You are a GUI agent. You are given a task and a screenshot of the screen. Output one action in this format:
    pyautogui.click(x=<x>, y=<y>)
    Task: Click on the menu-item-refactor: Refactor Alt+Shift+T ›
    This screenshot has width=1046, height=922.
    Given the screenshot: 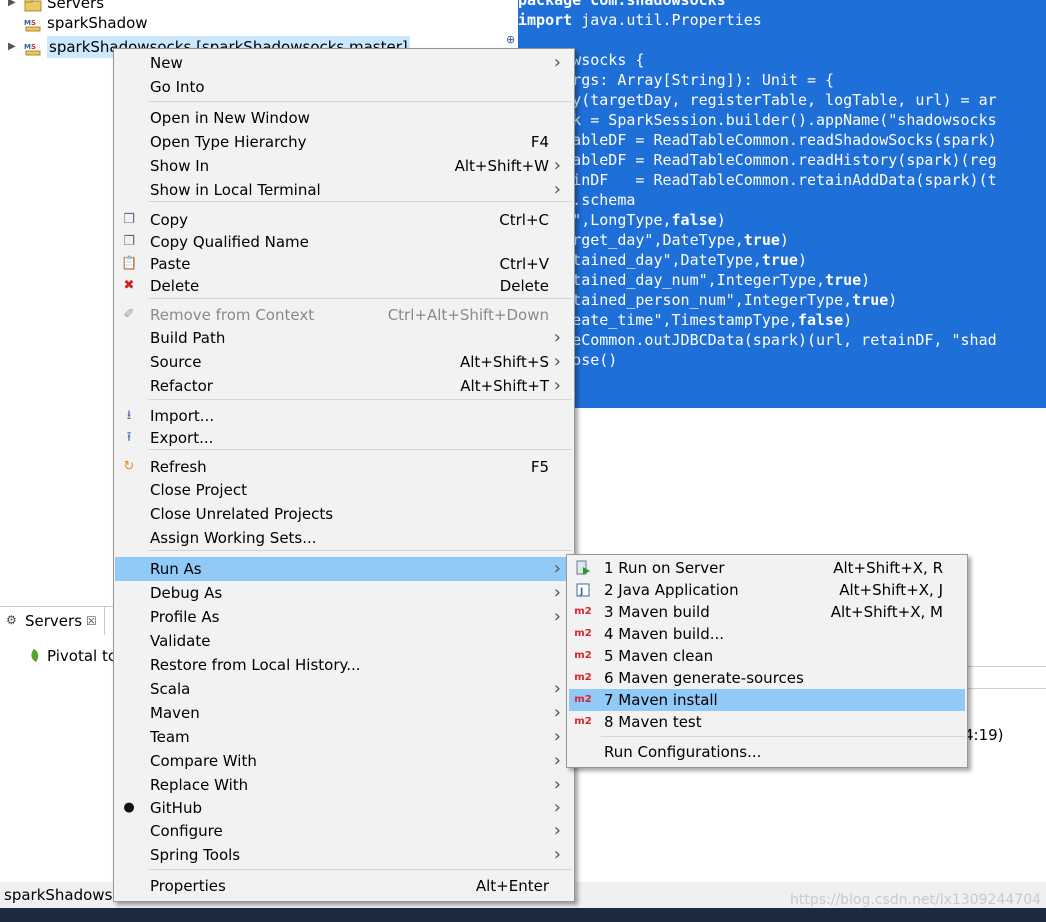 What is the action you would take?
    pyautogui.click(x=344, y=386)
    